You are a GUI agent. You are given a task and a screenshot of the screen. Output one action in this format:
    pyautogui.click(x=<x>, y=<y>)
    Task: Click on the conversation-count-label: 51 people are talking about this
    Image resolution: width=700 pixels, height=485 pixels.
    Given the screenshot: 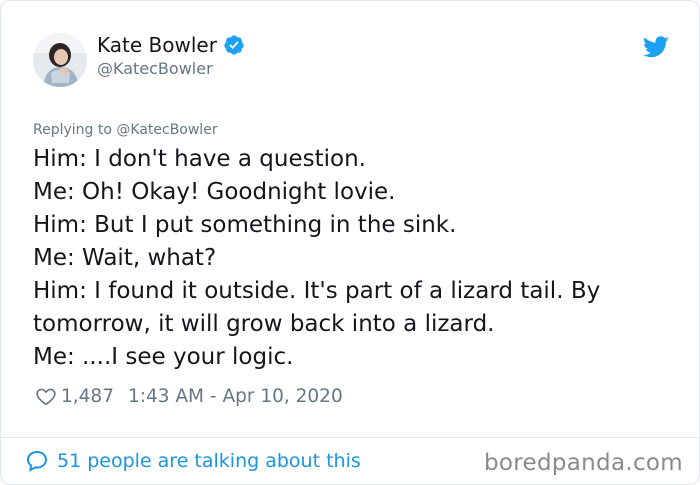 What is the action you would take?
    pyautogui.click(x=209, y=461)
    